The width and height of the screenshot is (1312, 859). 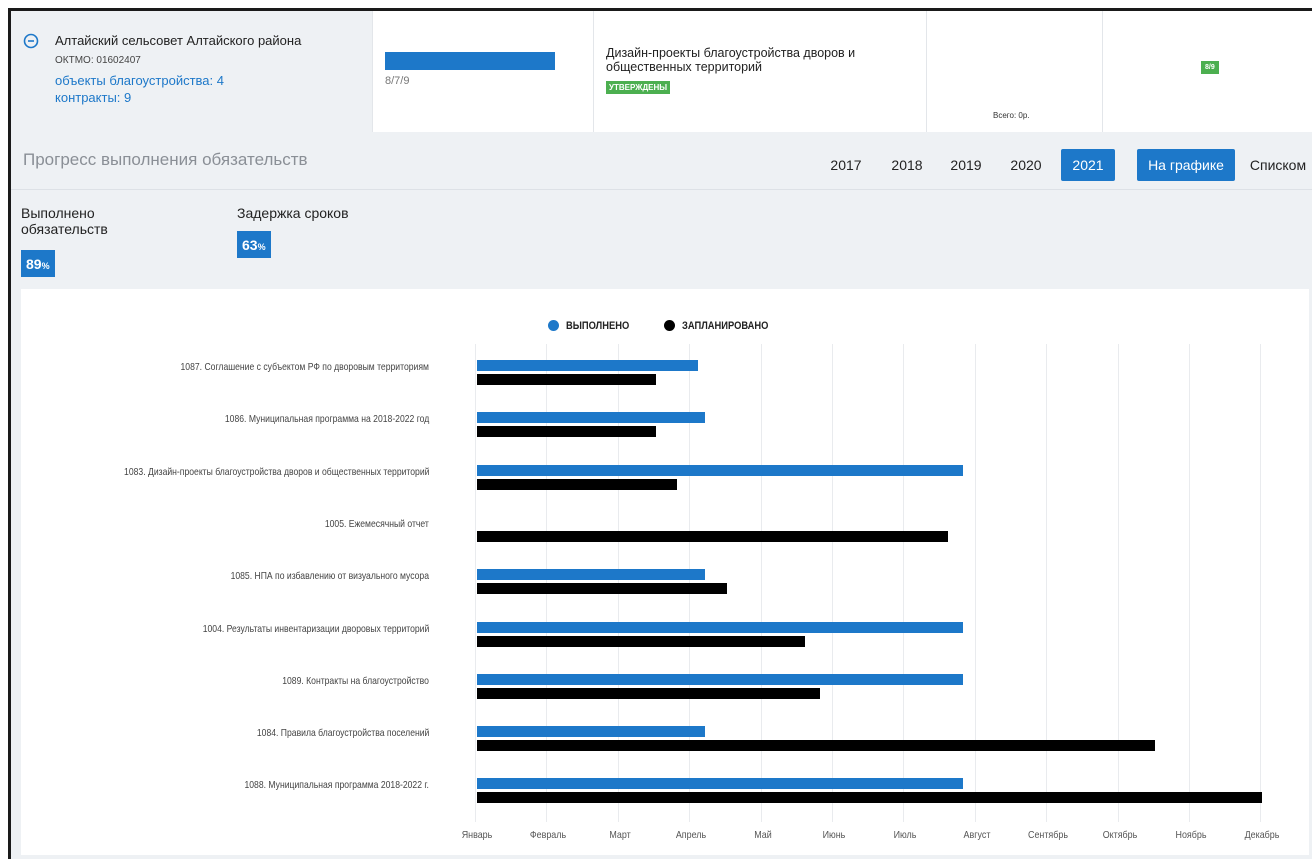 What do you see at coordinates (966, 165) in the screenshot?
I see `year-2019-button: 2019` at bounding box center [966, 165].